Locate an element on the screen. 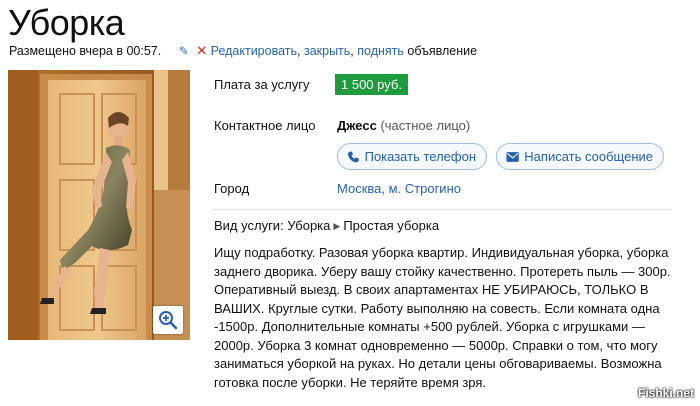 This screenshot has width=700, height=406. contact-name: Джесс is located at coordinates (357, 125).